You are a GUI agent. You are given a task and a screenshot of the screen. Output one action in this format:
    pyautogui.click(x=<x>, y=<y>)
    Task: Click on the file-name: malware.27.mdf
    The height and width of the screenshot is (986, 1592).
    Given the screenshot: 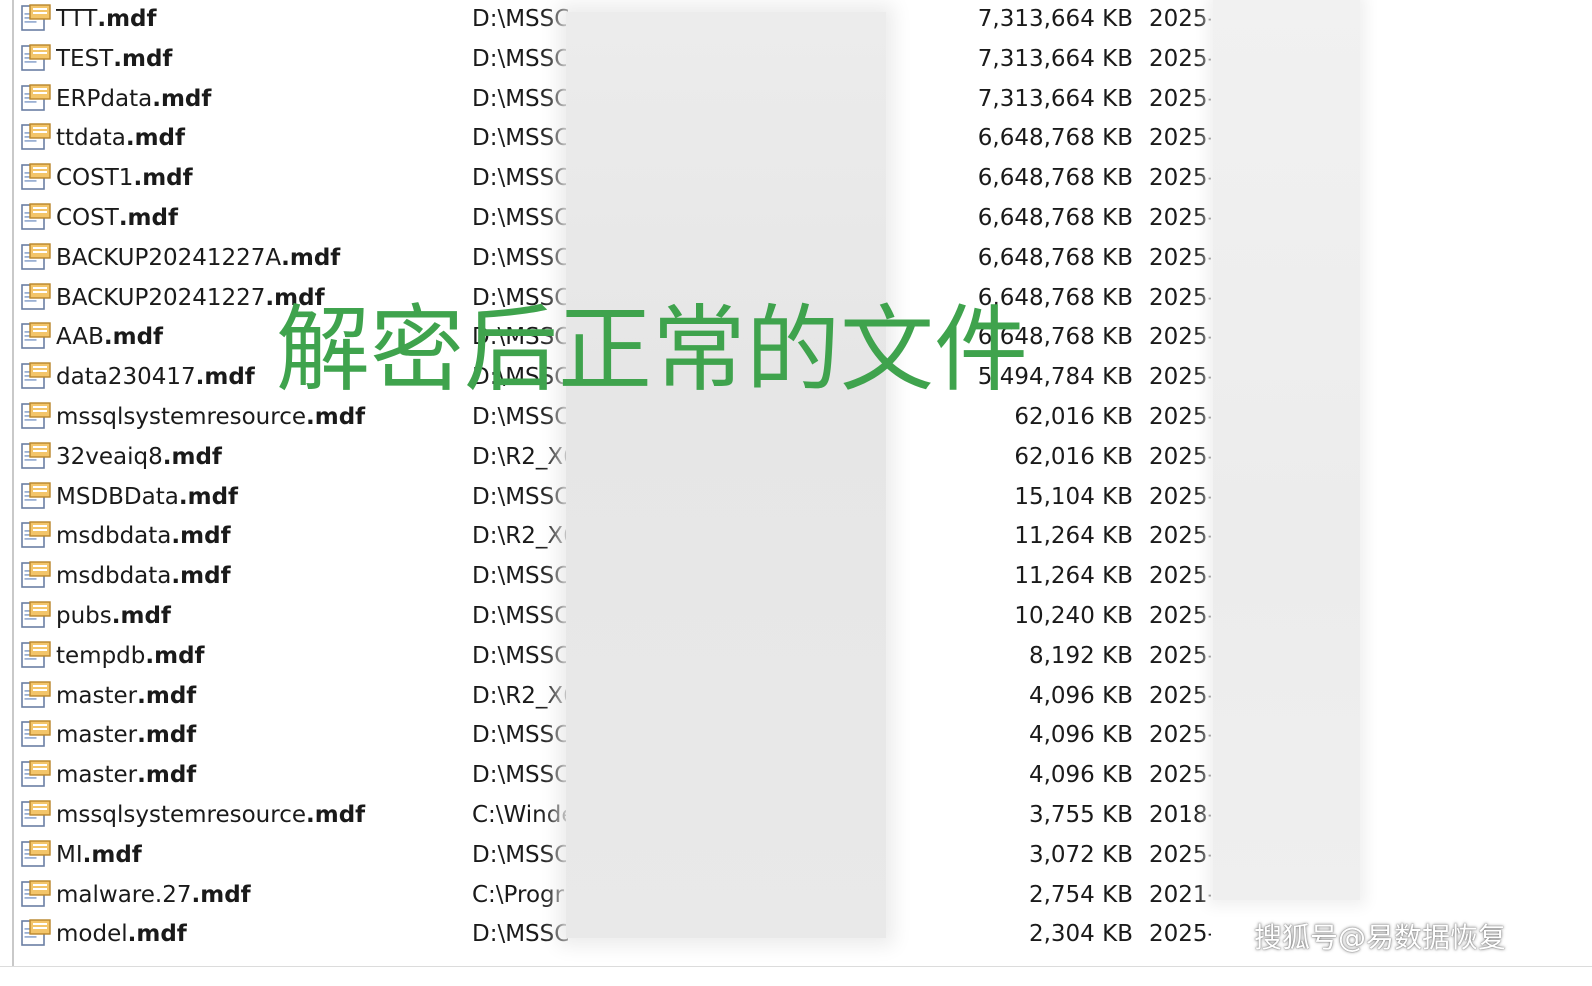 What is the action you would take?
    pyautogui.click(x=153, y=894)
    